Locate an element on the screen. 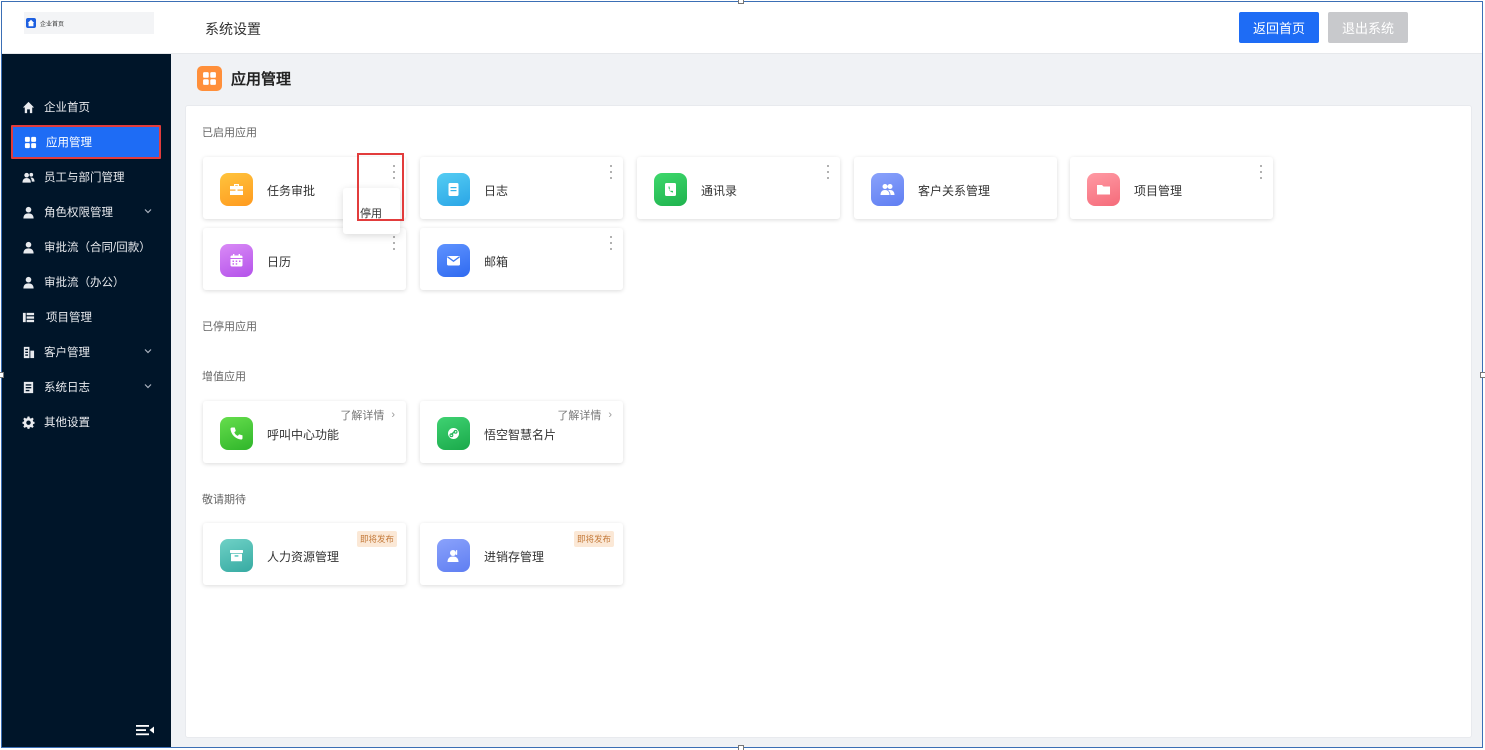 This screenshot has height=750, width=1485. sidebar-item-role-permissions: 角色权限管理 is located at coordinates (86, 212).